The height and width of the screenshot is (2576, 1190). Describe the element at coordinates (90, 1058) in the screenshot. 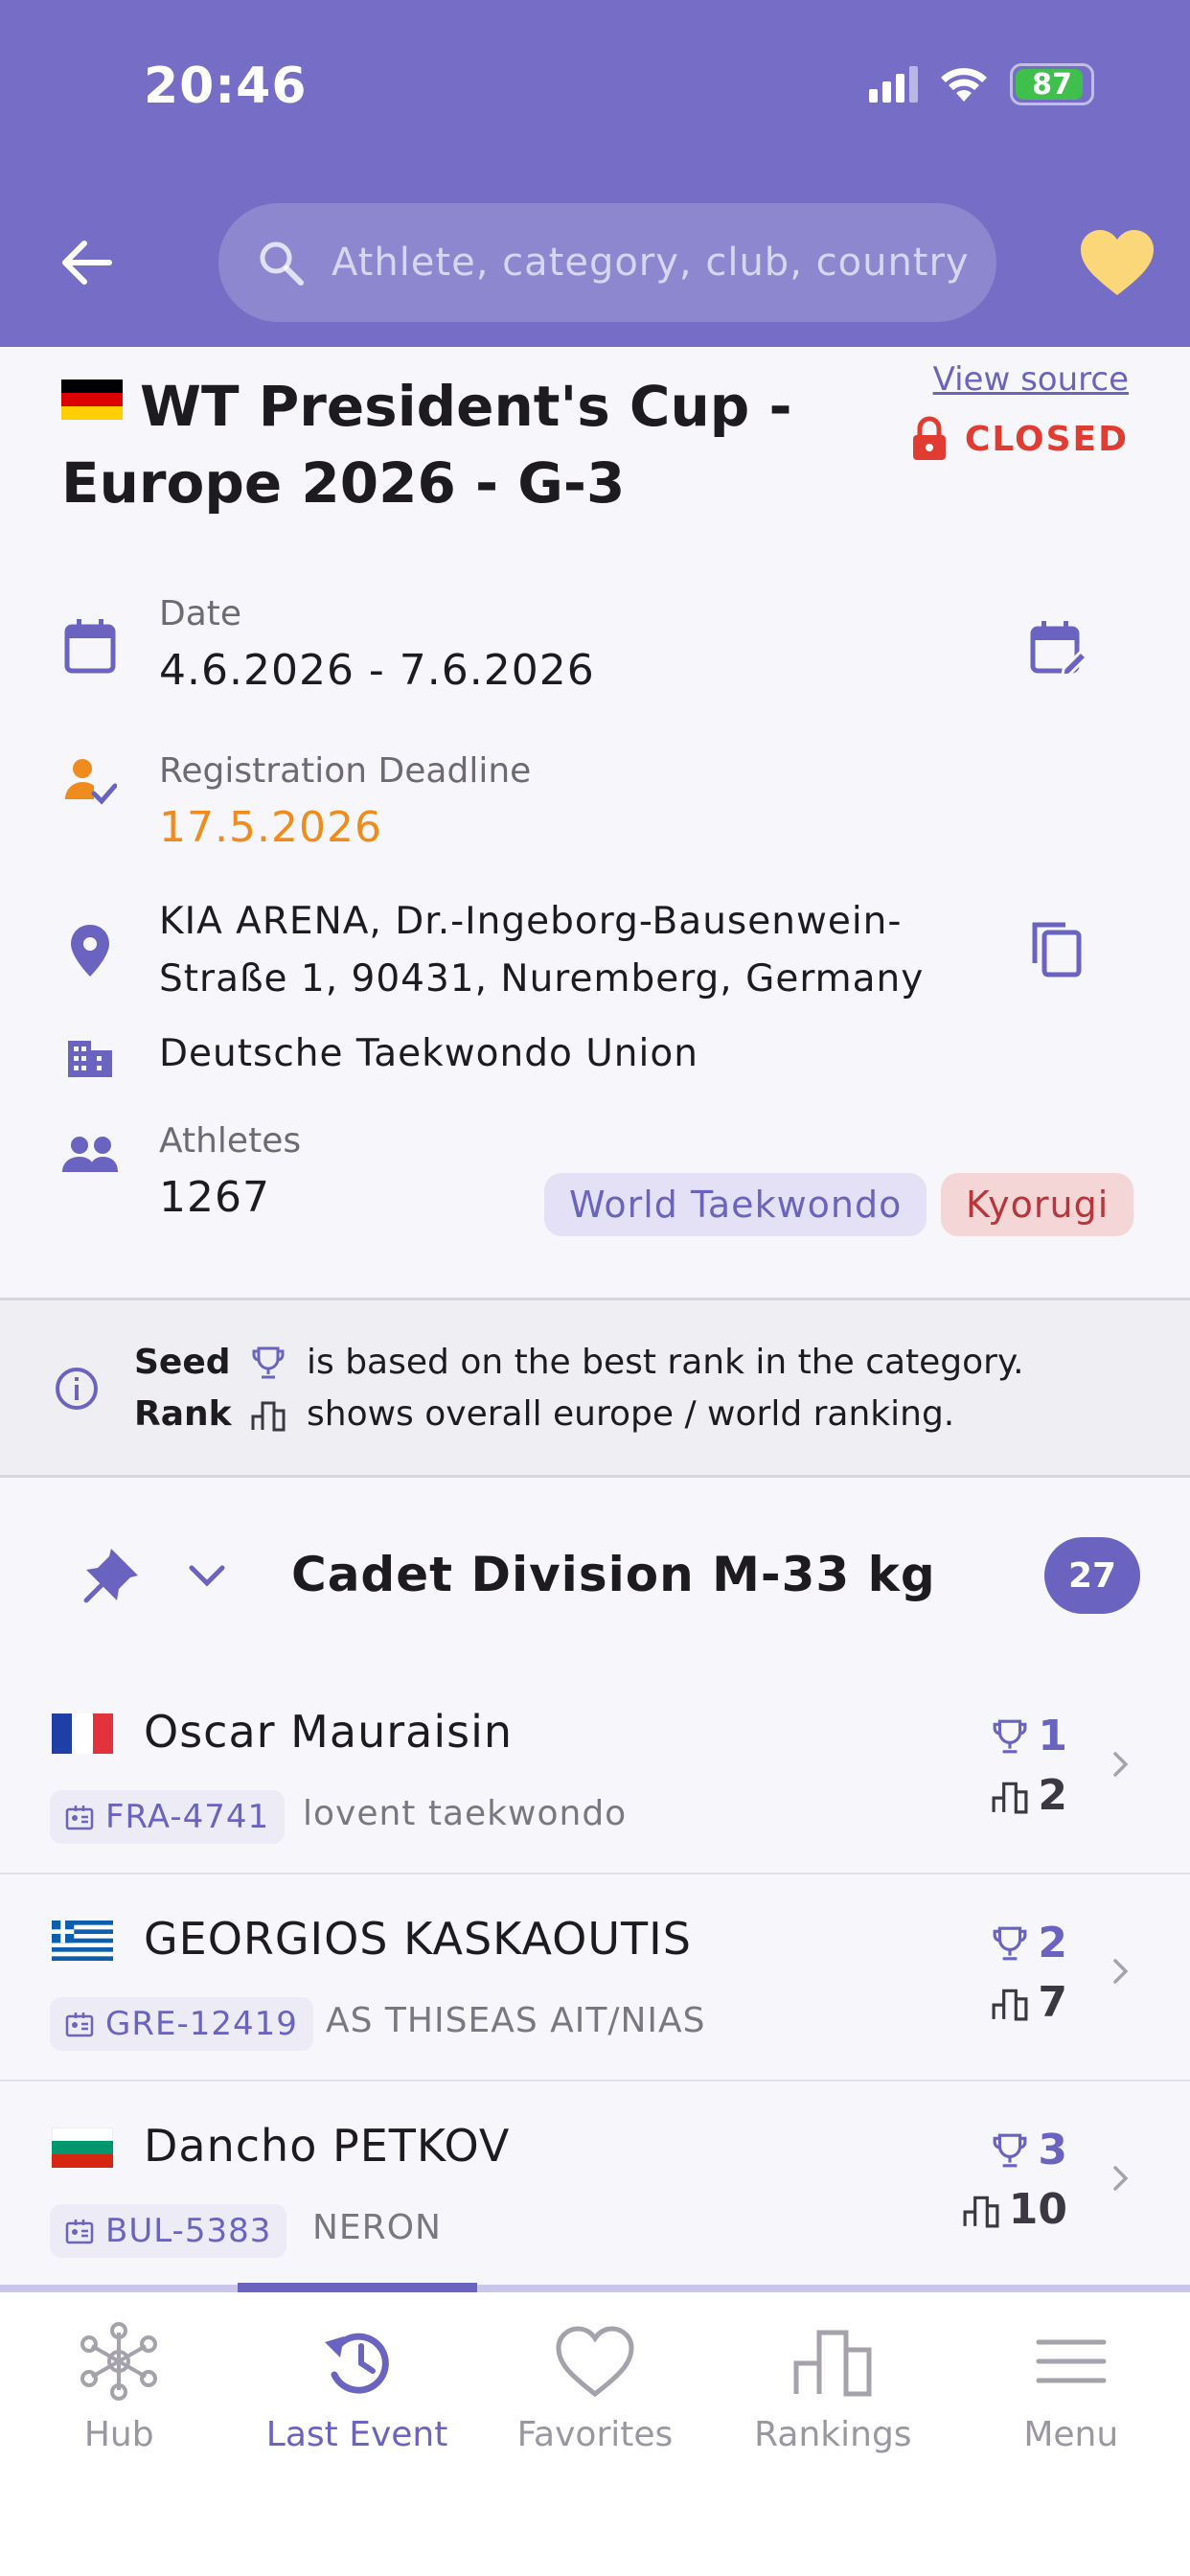

I see `building-icon` at that location.